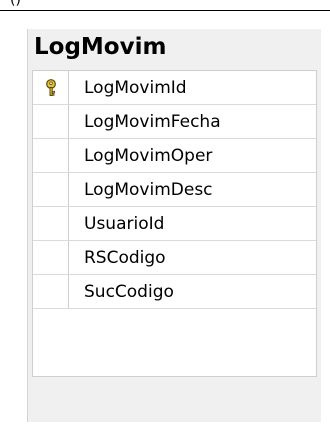  What do you see at coordinates (165, 10) in the screenshot?
I see `divider-line` at bounding box center [165, 10].